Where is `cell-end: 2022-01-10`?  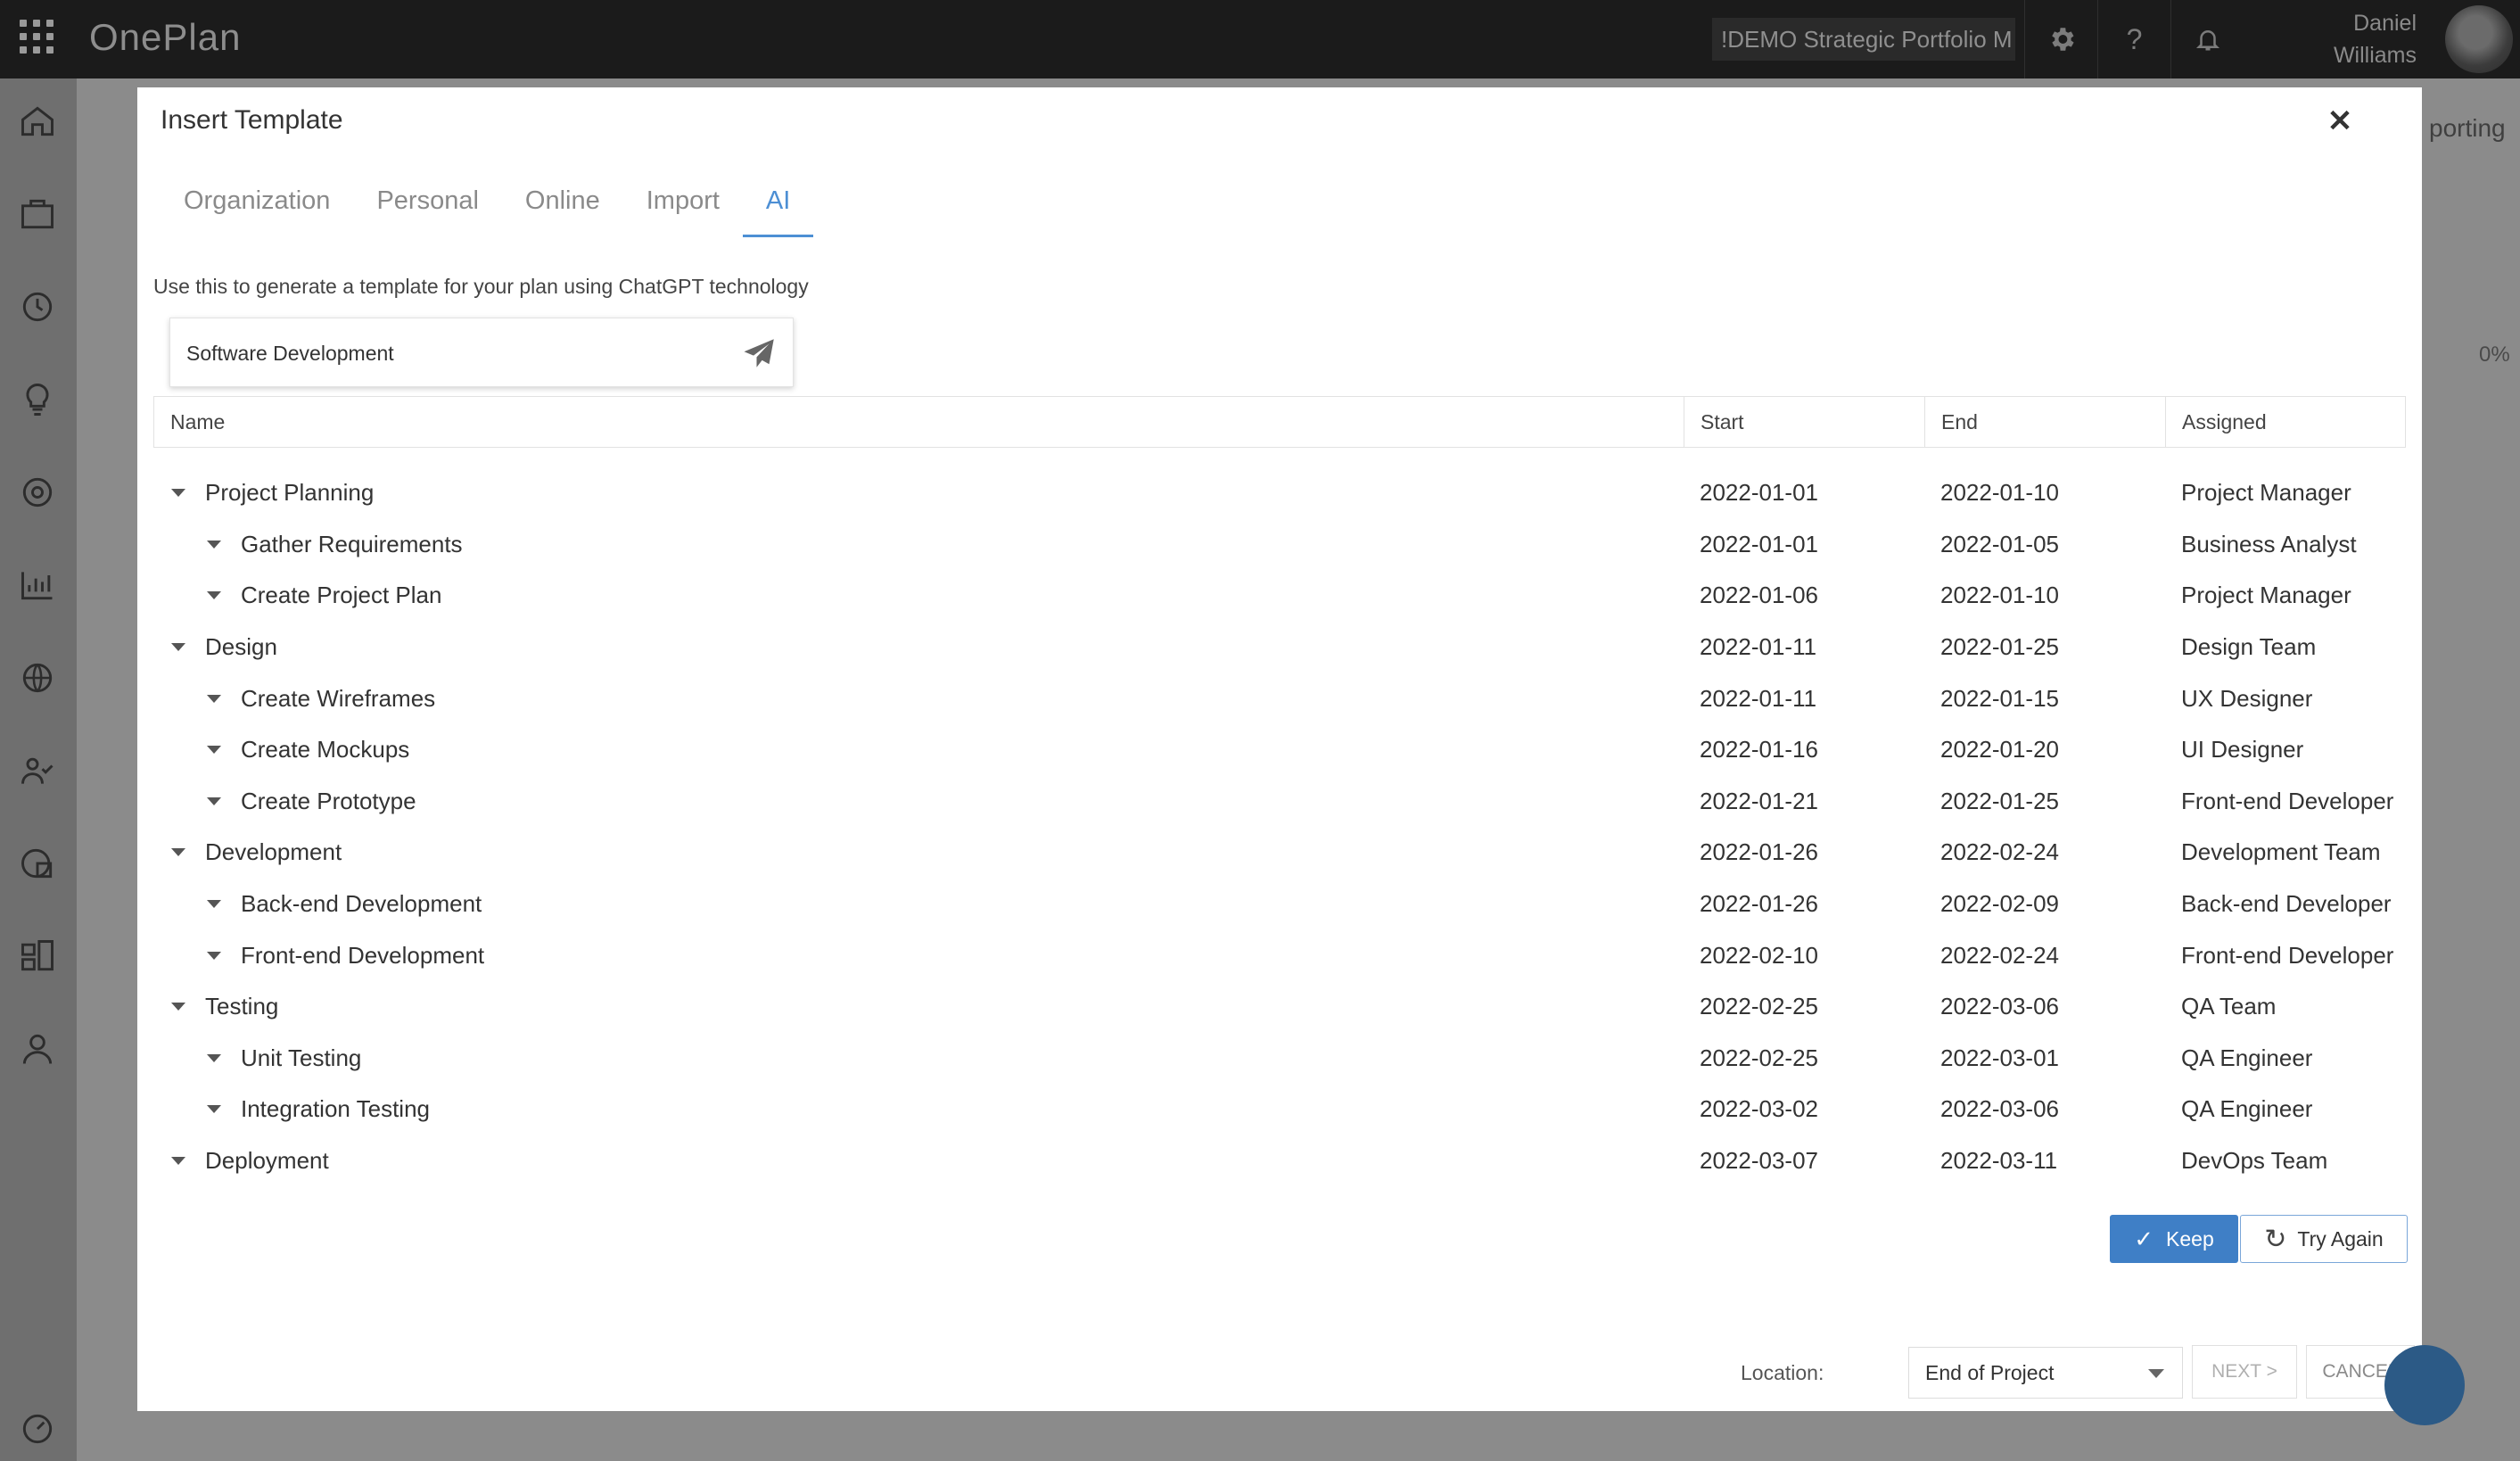 cell-end: 2022-01-10 is located at coordinates (2000, 595).